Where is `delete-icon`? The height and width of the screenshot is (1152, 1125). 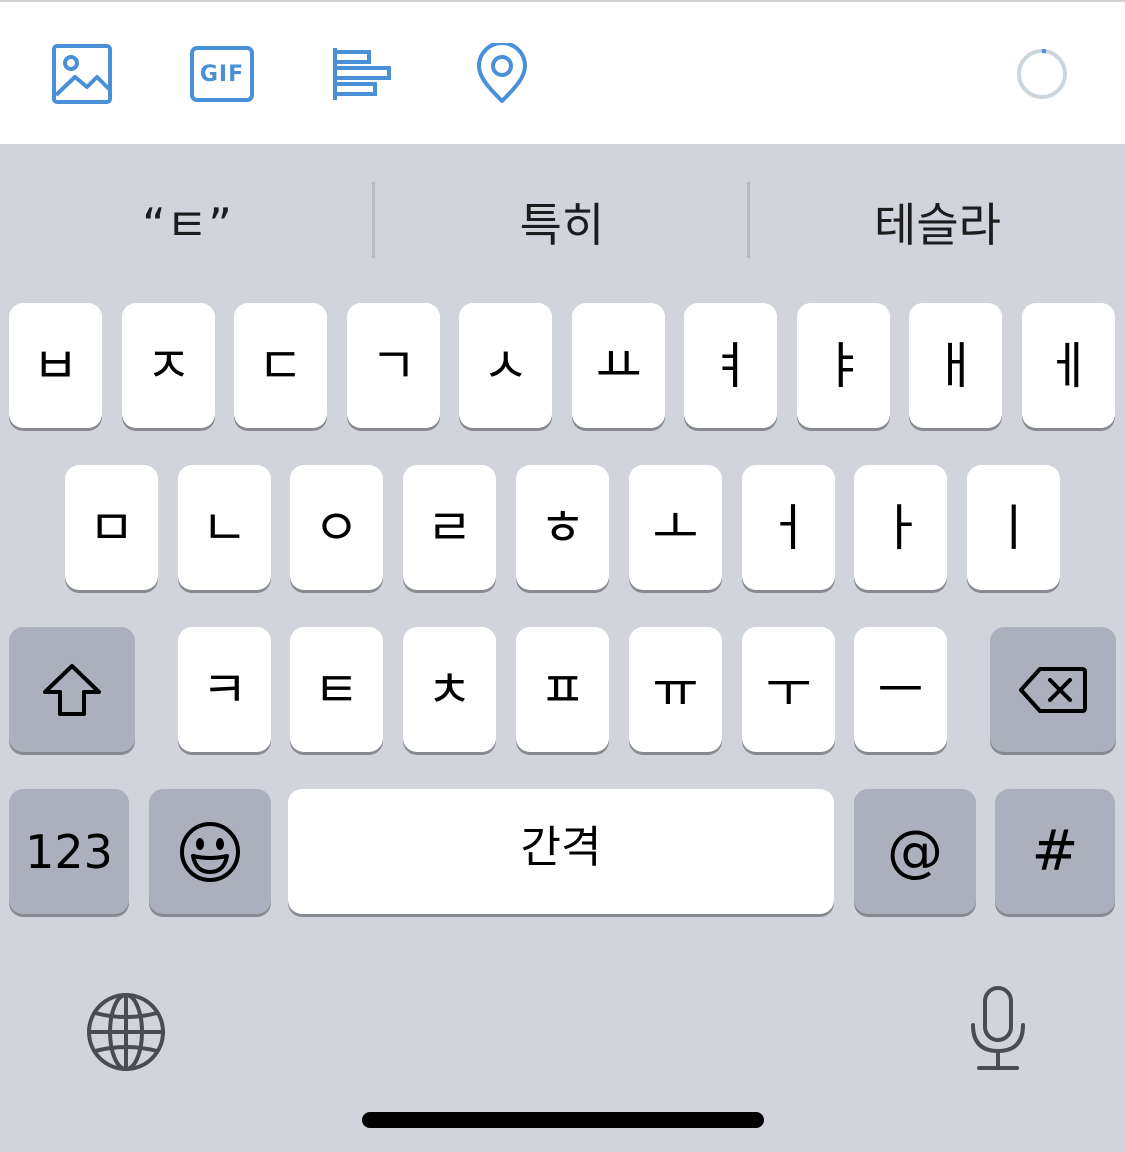
delete-icon is located at coordinates (1053, 689).